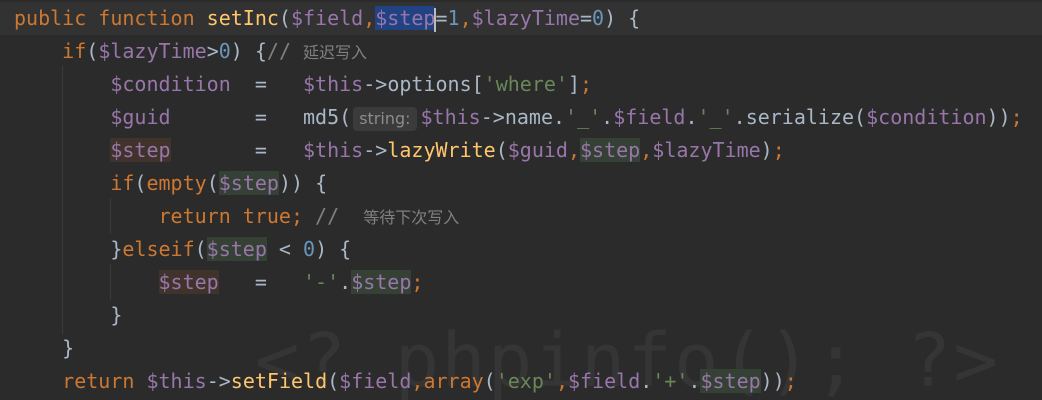 Image resolution: width=1042 pixels, height=400 pixels. I want to click on code-line-3: $condition = $this->options['where'];, so click(303, 84).